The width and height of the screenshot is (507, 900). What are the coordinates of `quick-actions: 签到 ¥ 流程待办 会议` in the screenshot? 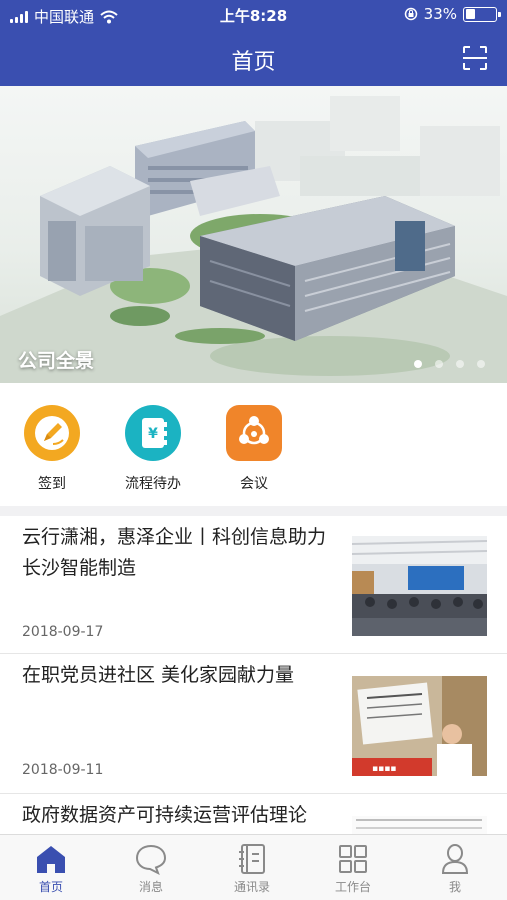 It's located at (253, 444).